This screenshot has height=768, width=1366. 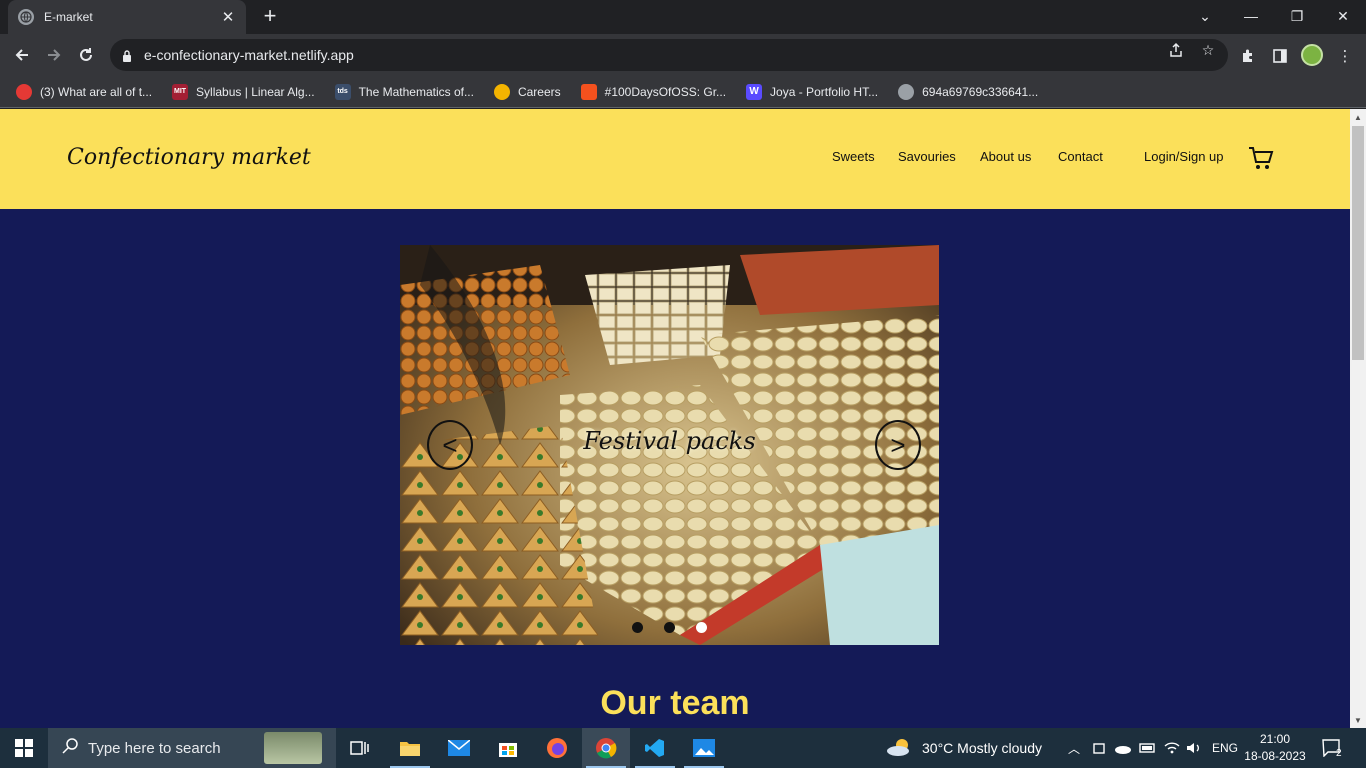 What do you see at coordinates (557, 748) in the screenshot?
I see `firefox-icon` at bounding box center [557, 748].